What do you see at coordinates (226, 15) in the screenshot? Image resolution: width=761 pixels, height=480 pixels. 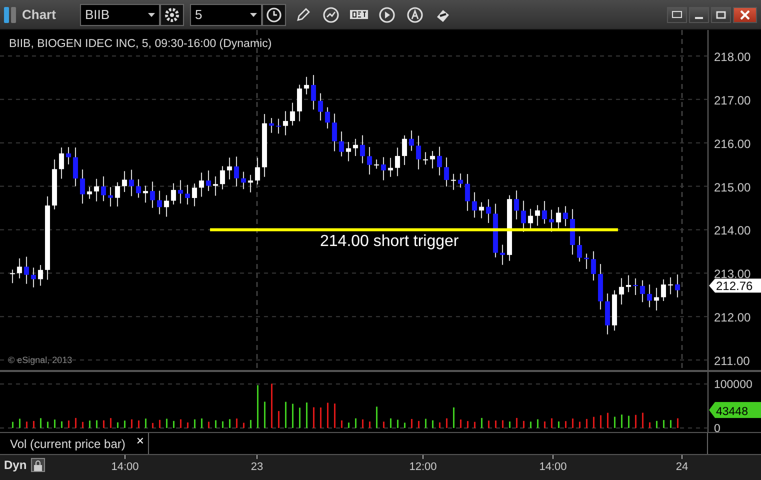 I see `interval-dropdown: 5` at bounding box center [226, 15].